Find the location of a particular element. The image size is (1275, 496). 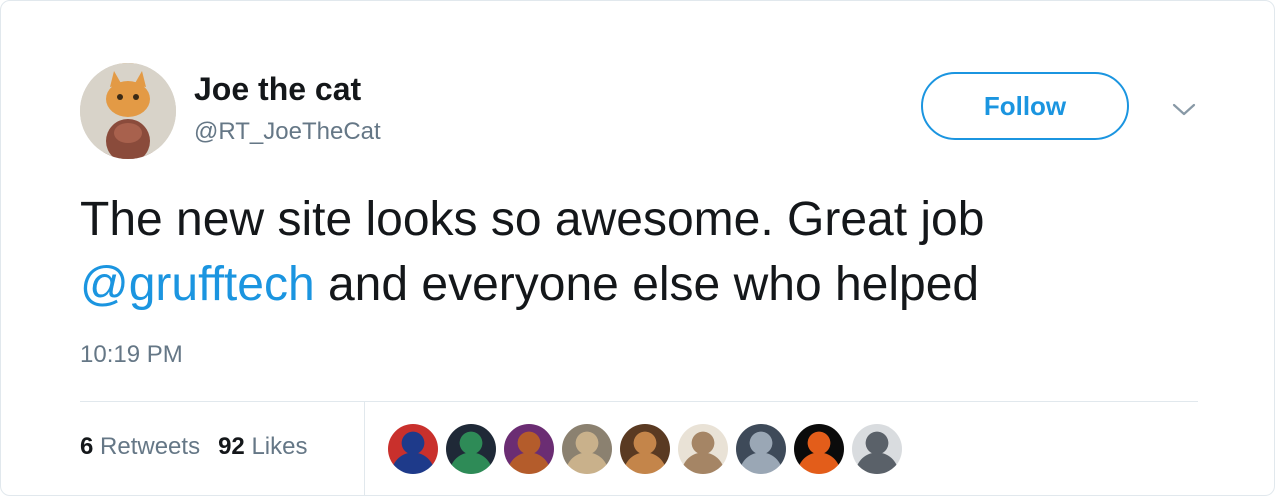

cat-avatar-image is located at coordinates (128, 111).